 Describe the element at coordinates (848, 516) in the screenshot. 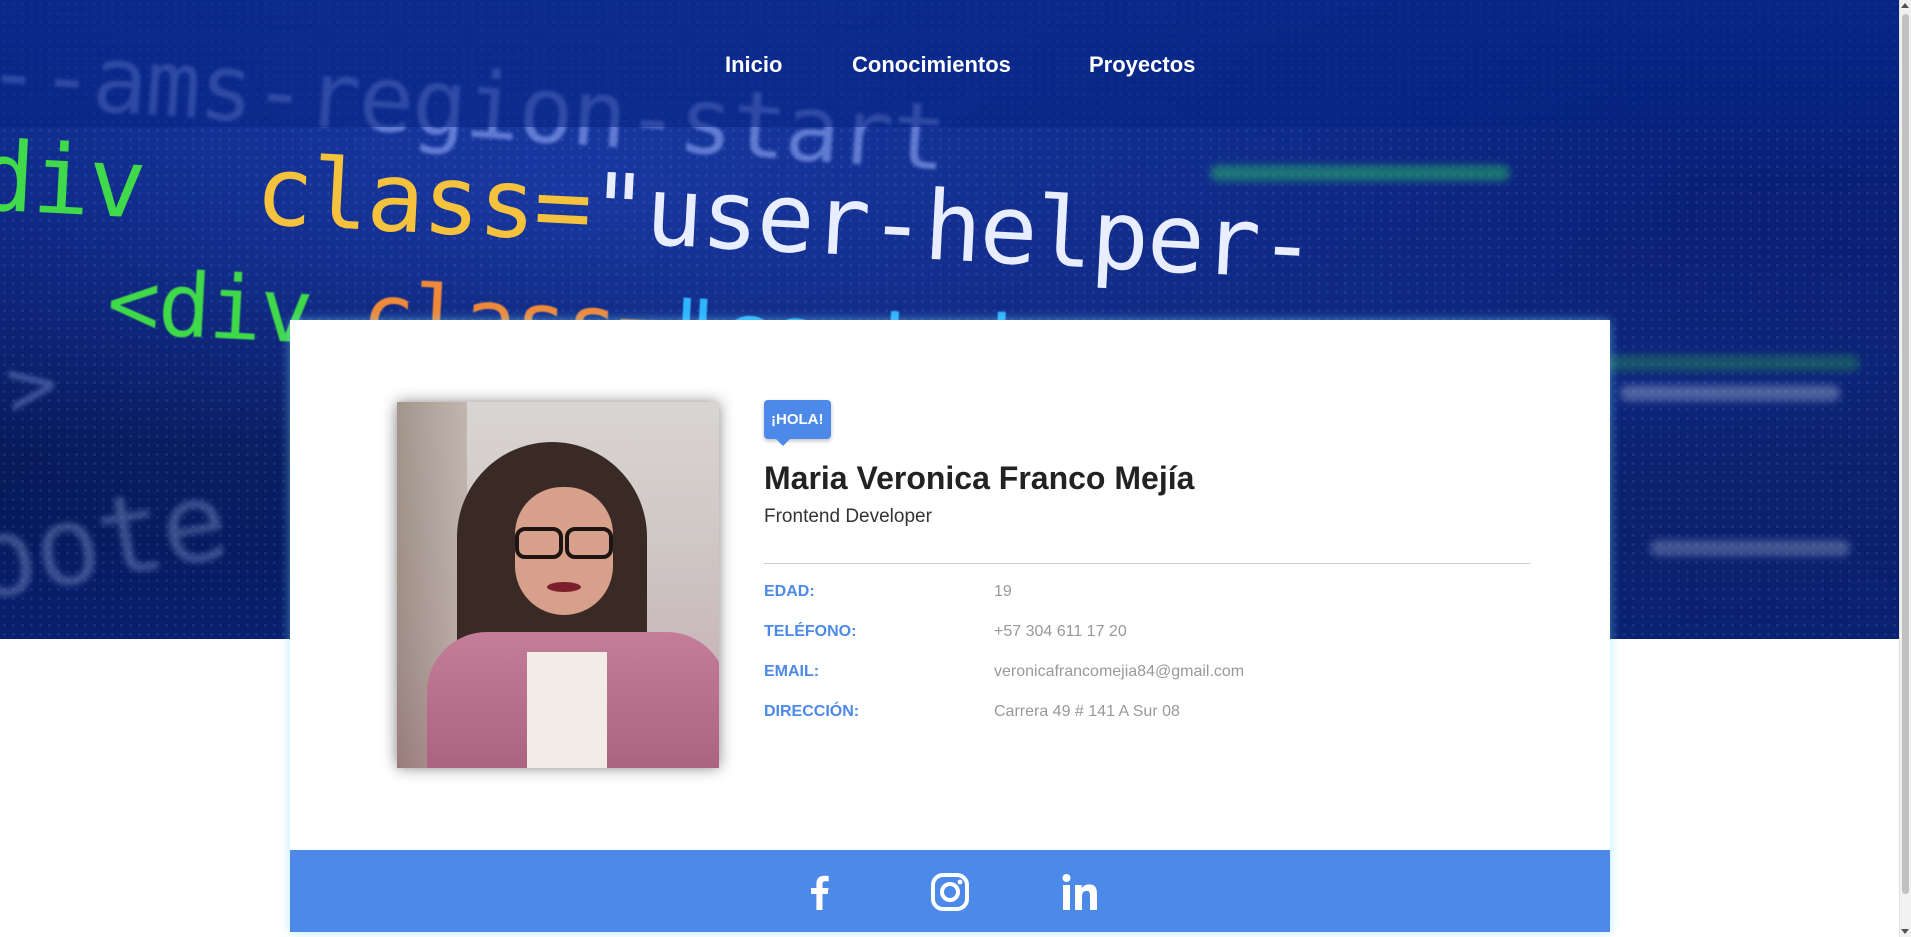

I see `profile-role: Frontend Developer` at that location.